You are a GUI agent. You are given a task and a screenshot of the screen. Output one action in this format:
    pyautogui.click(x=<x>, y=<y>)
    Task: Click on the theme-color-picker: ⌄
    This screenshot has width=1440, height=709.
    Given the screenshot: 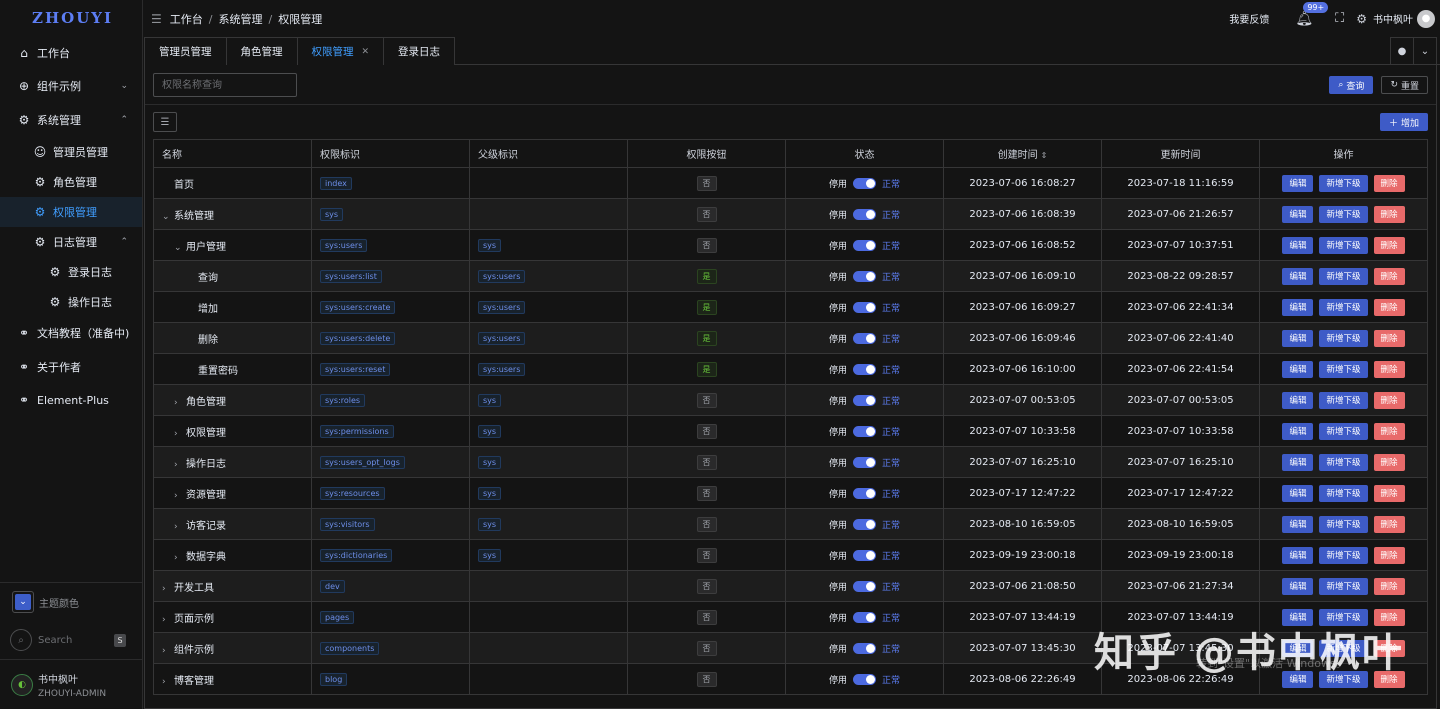 What is the action you would take?
    pyautogui.click(x=23, y=602)
    